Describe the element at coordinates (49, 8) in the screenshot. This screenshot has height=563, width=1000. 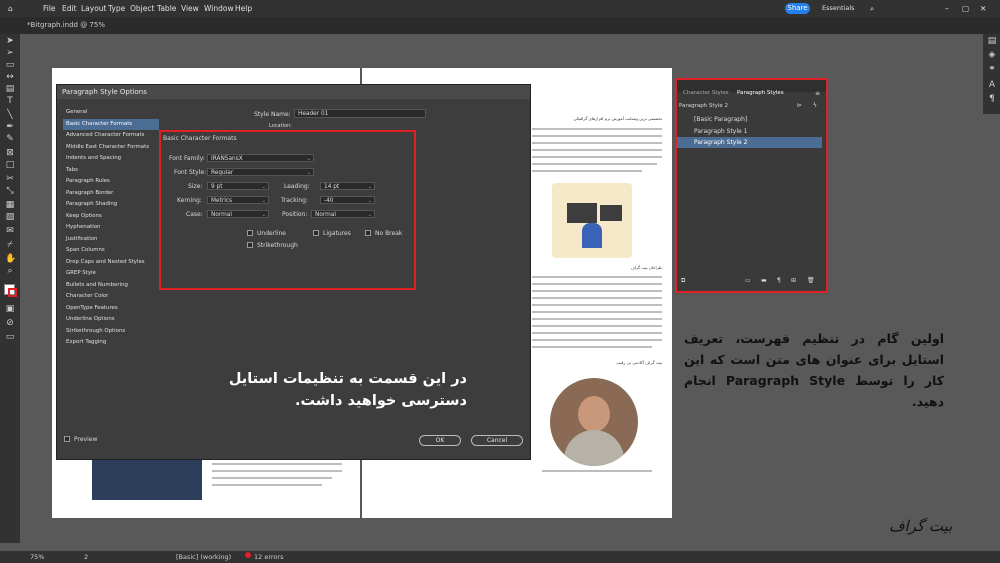
I see `menu-file: File` at that location.